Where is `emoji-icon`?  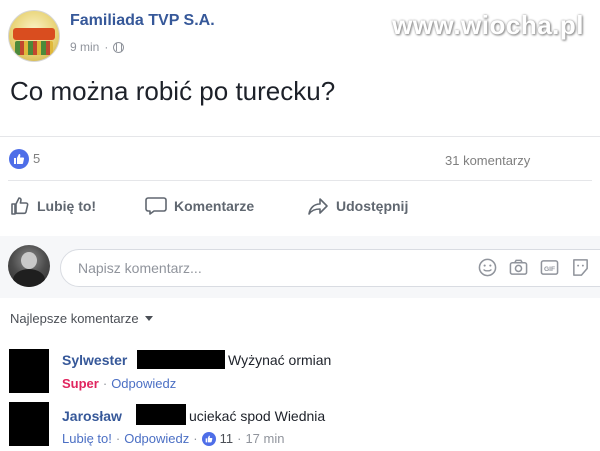
emoji-icon is located at coordinates (487, 267).